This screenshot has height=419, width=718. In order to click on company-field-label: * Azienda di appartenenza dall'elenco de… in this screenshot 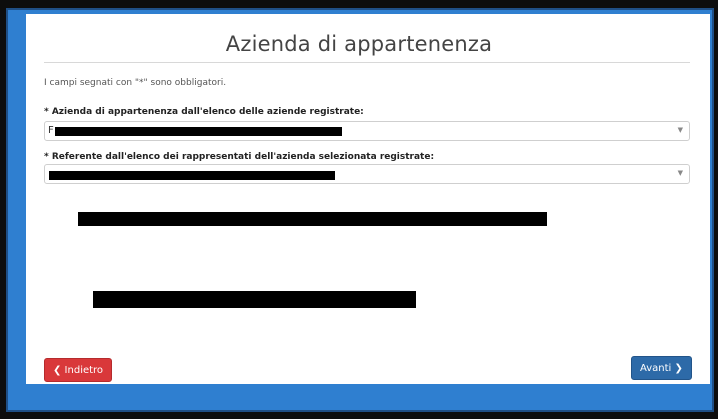, I will do `click(204, 112)`.